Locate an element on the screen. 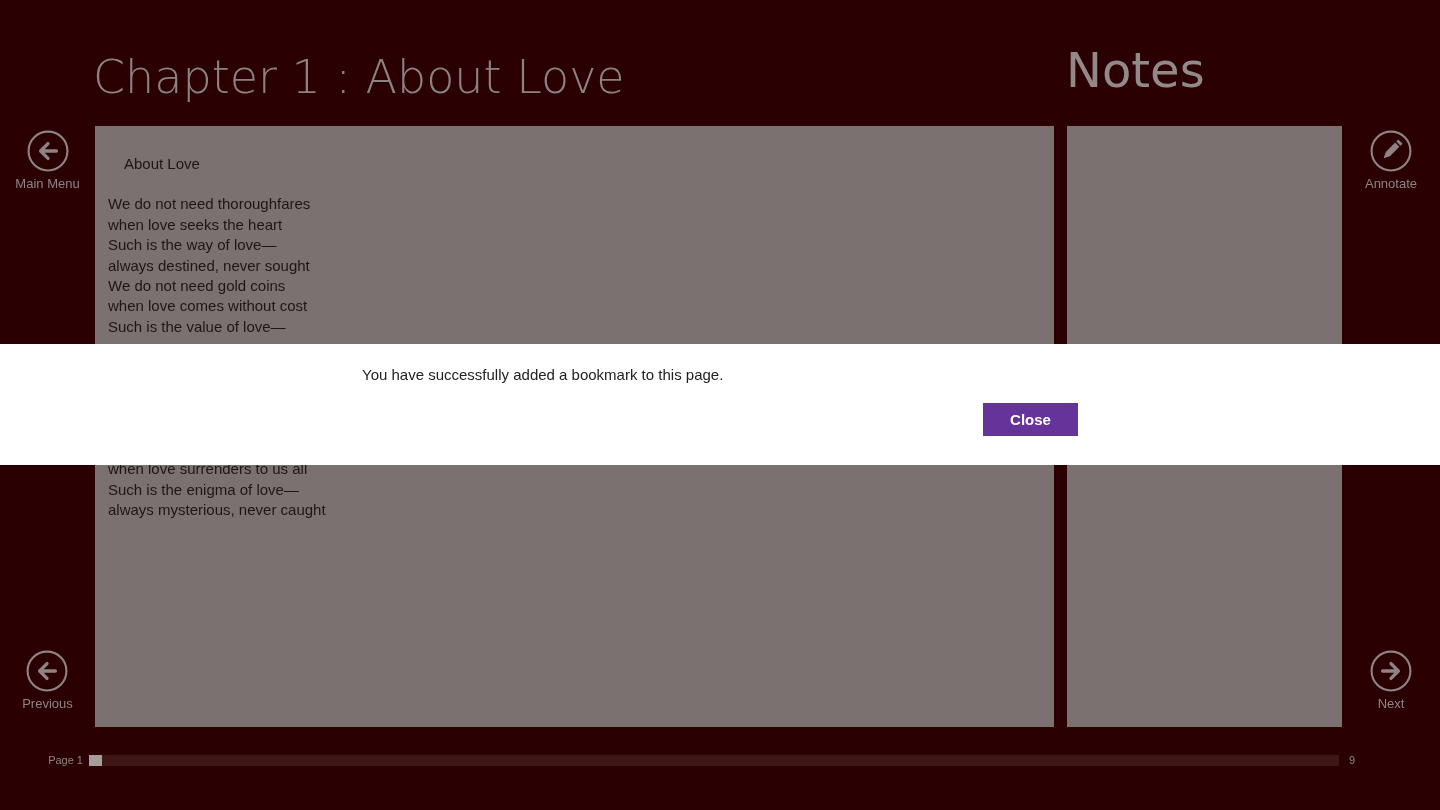  page-count: 9 is located at coordinates (1352, 760).